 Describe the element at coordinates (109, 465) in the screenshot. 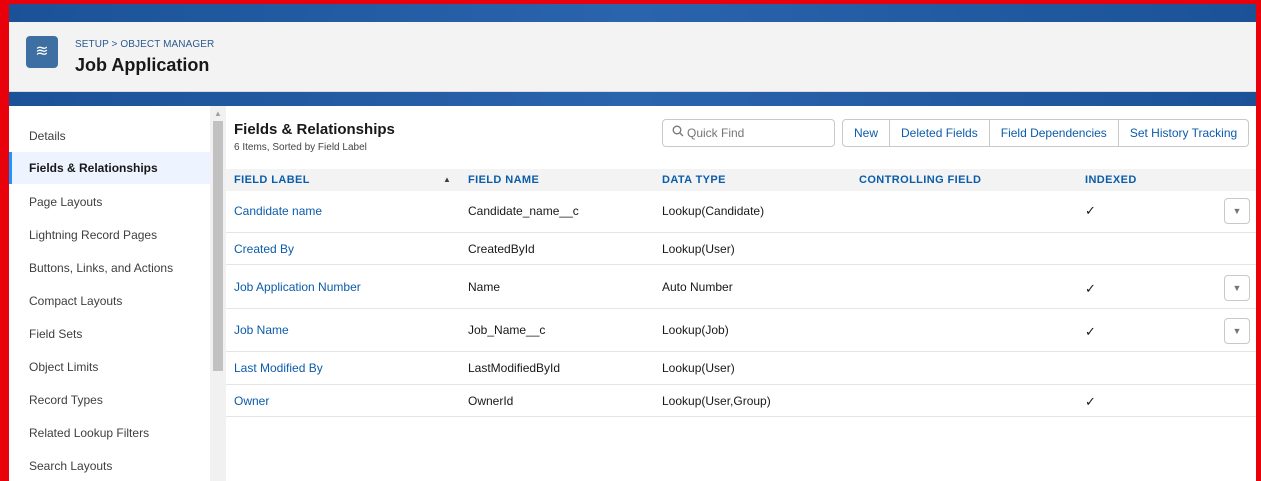

I see `sidebar-item-search-layouts: Search Layouts` at that location.